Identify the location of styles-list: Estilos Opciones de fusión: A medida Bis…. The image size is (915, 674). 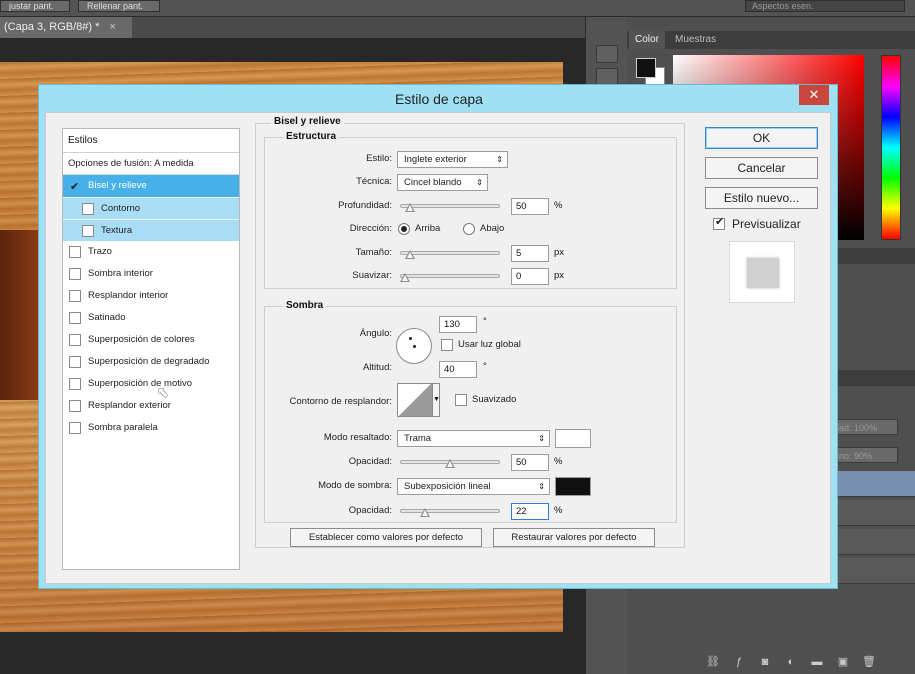
(151, 349).